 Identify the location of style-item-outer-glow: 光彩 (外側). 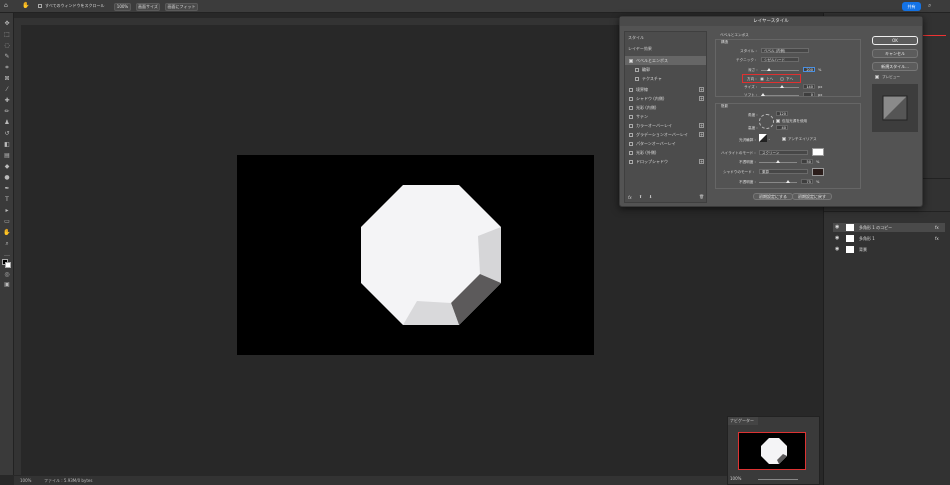
(665, 152).